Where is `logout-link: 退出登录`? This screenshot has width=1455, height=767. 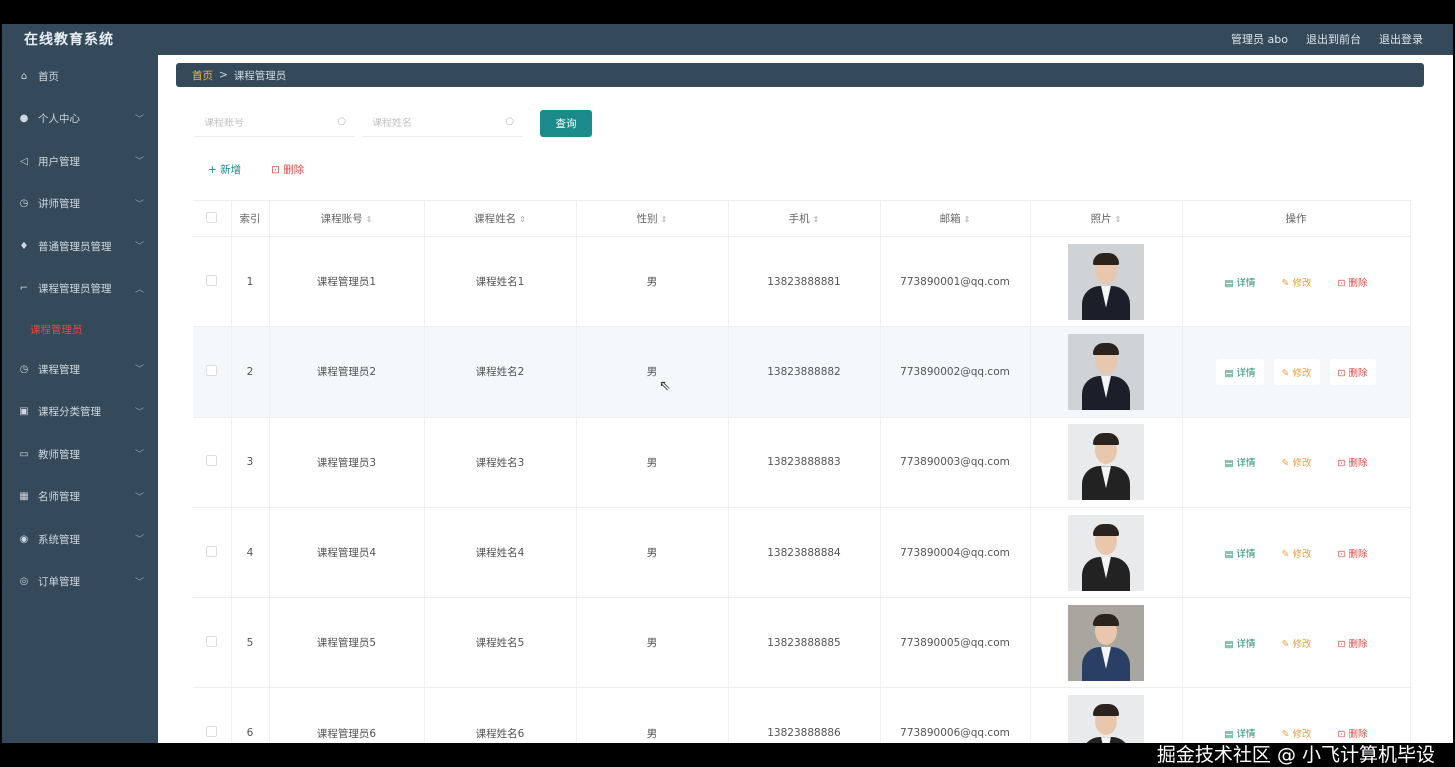
logout-link: 退出登录 is located at coordinates (1401, 39).